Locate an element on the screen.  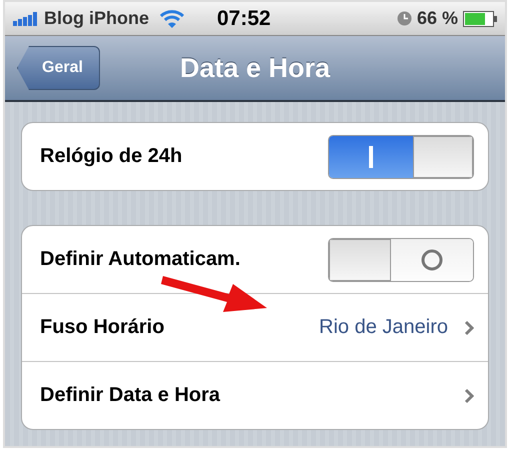
screen-title: Data e Hora is located at coordinates (255, 68).